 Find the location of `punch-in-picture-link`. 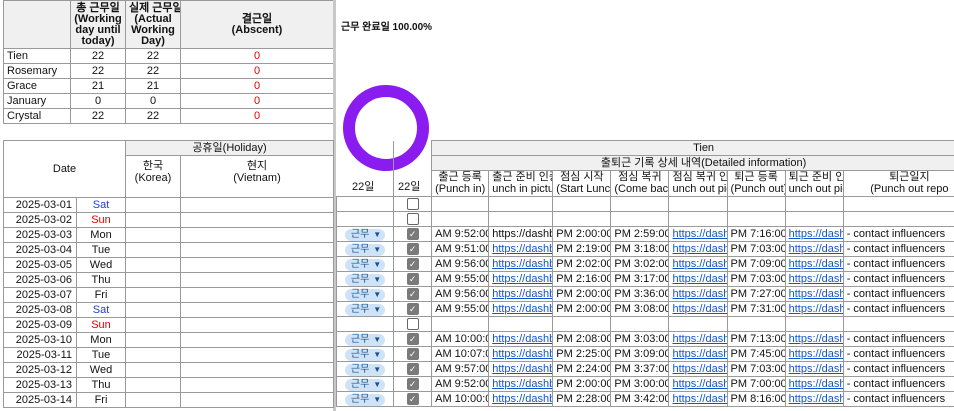

punch-in-picture-link is located at coordinates (521, 218).